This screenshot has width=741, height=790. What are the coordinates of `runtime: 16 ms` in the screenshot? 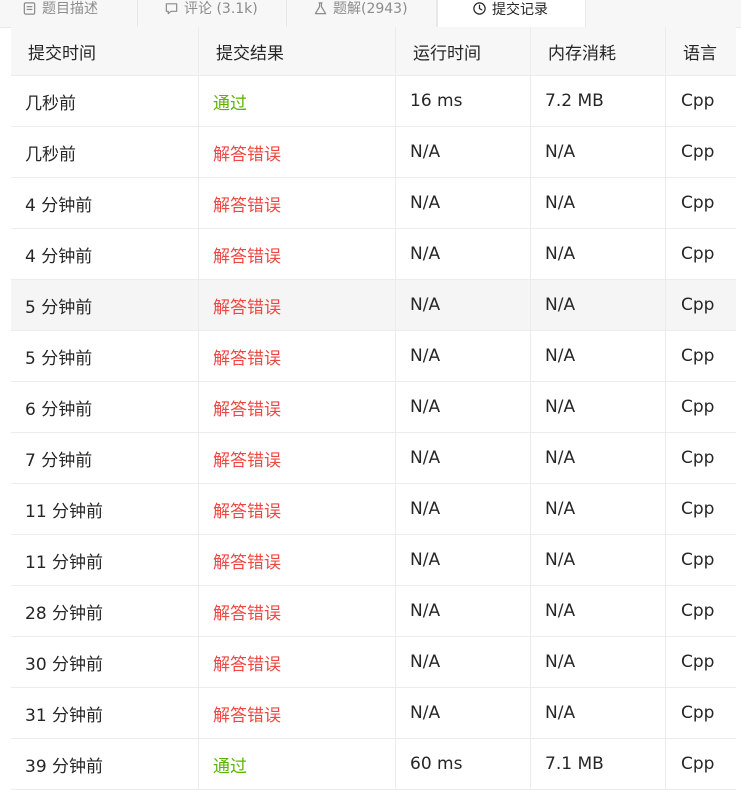 It's located at (463, 101).